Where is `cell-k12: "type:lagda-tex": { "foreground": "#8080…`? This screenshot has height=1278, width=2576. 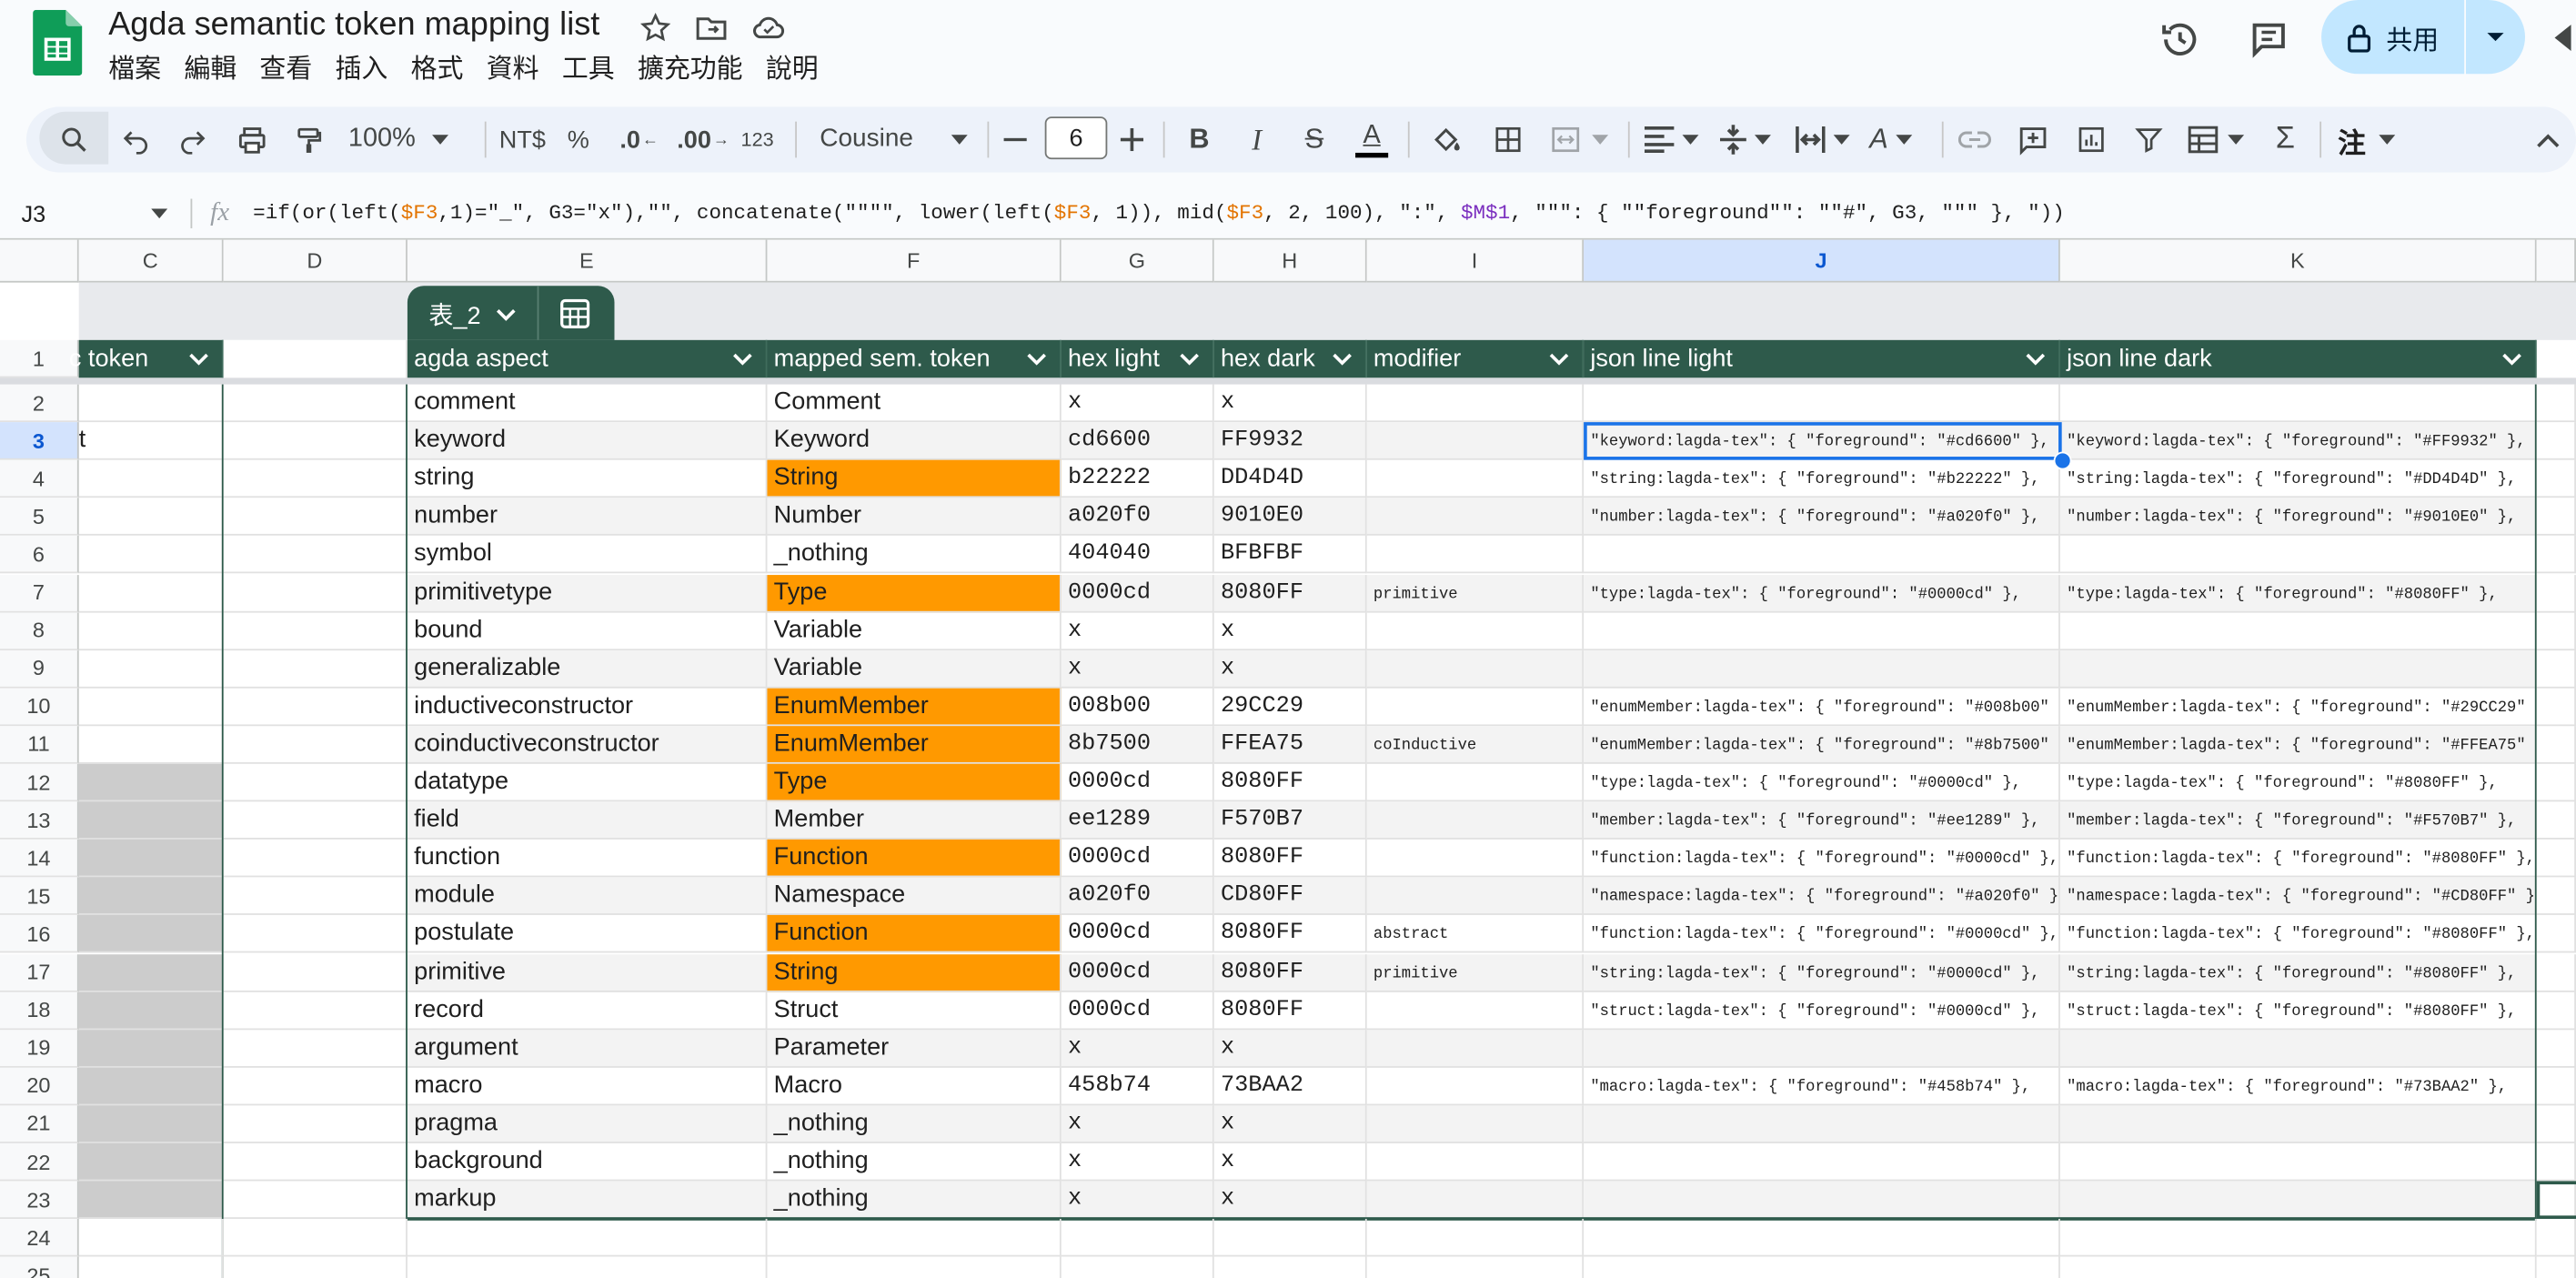 cell-k12: "type:lagda-tex": { "foreground": "#8080… is located at coordinates (2298, 782).